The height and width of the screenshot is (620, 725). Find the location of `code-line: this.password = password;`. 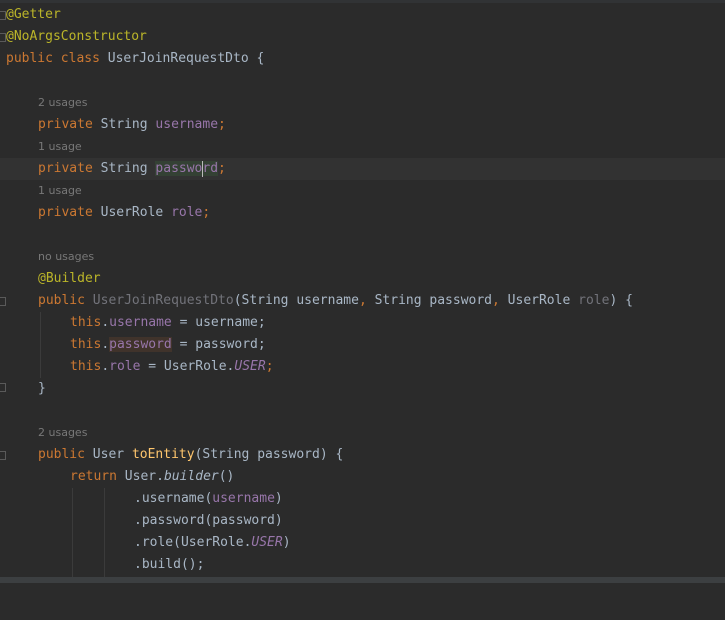

code-line: this.password = password; is located at coordinates (362, 345).